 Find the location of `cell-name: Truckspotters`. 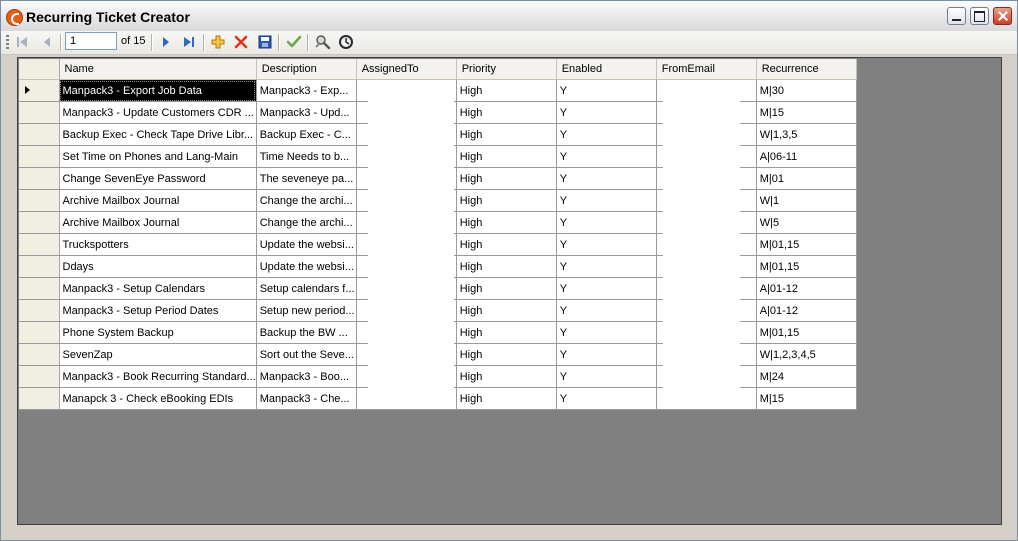

cell-name: Truckspotters is located at coordinates (158, 244).